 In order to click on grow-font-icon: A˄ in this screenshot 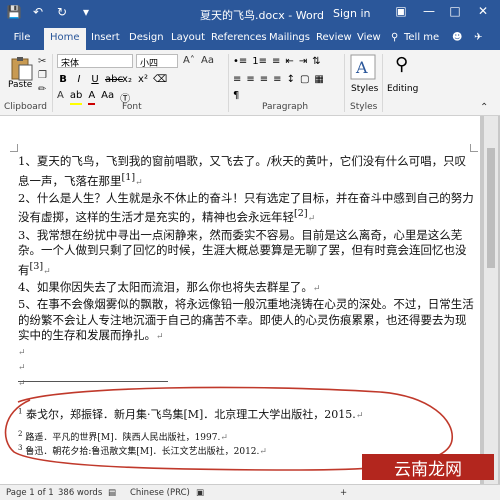, I will do `click(189, 60)`.